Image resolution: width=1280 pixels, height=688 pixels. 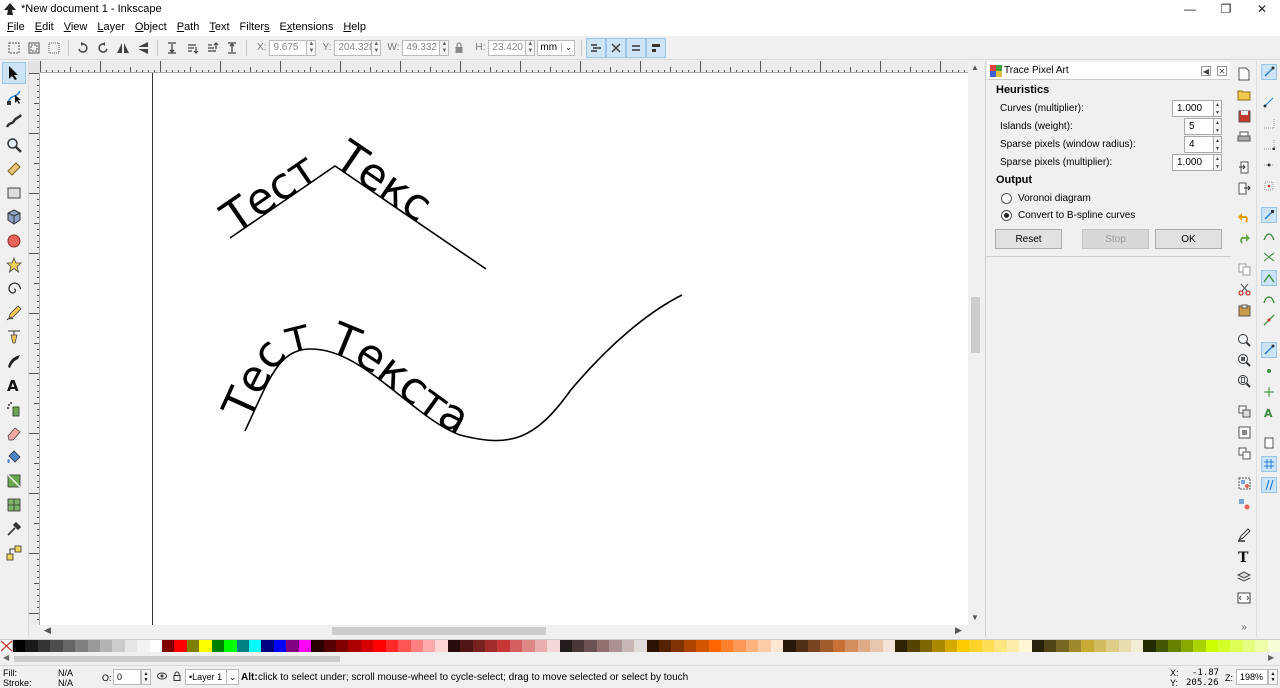 I want to click on cut-icon, so click(x=1244, y=289).